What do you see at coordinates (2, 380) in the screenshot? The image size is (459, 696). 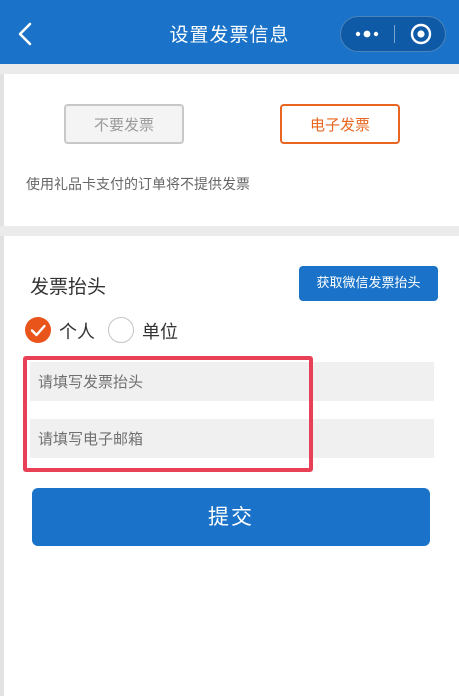 I see `left-frame-edge` at bounding box center [2, 380].